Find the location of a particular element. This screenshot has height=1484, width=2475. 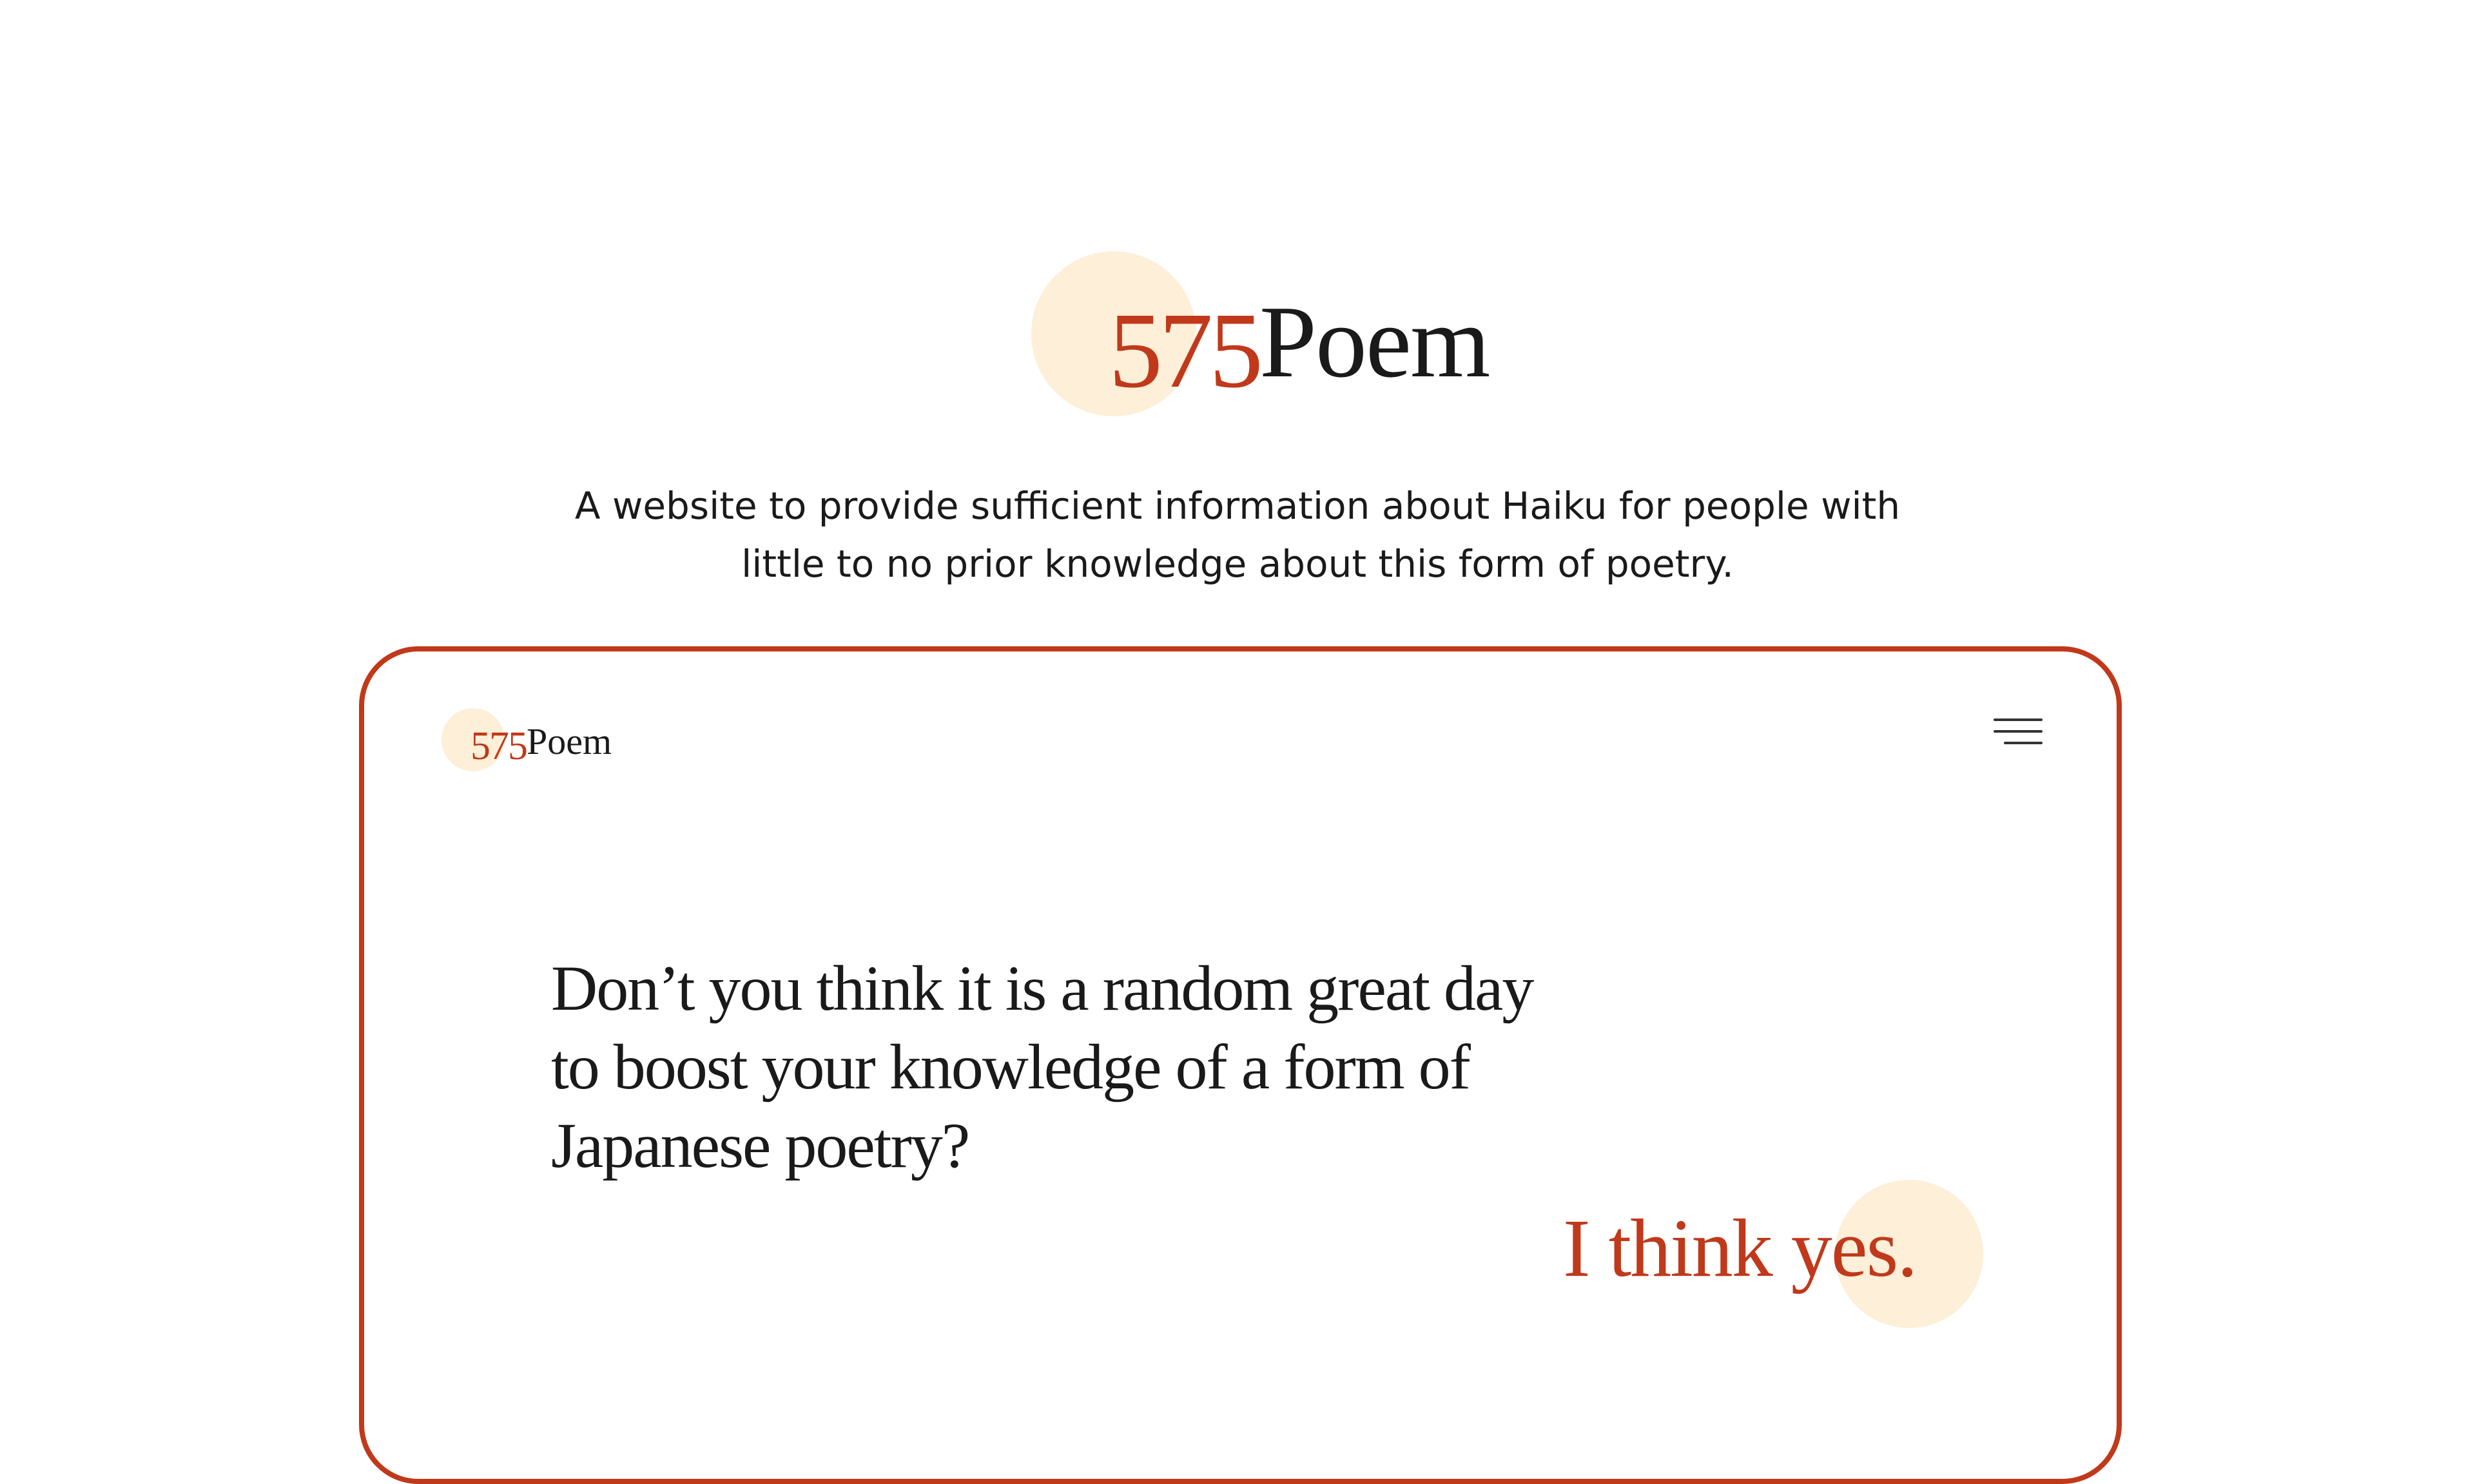

hero-logo-text: 575Poem is located at coordinates (1299, 328).